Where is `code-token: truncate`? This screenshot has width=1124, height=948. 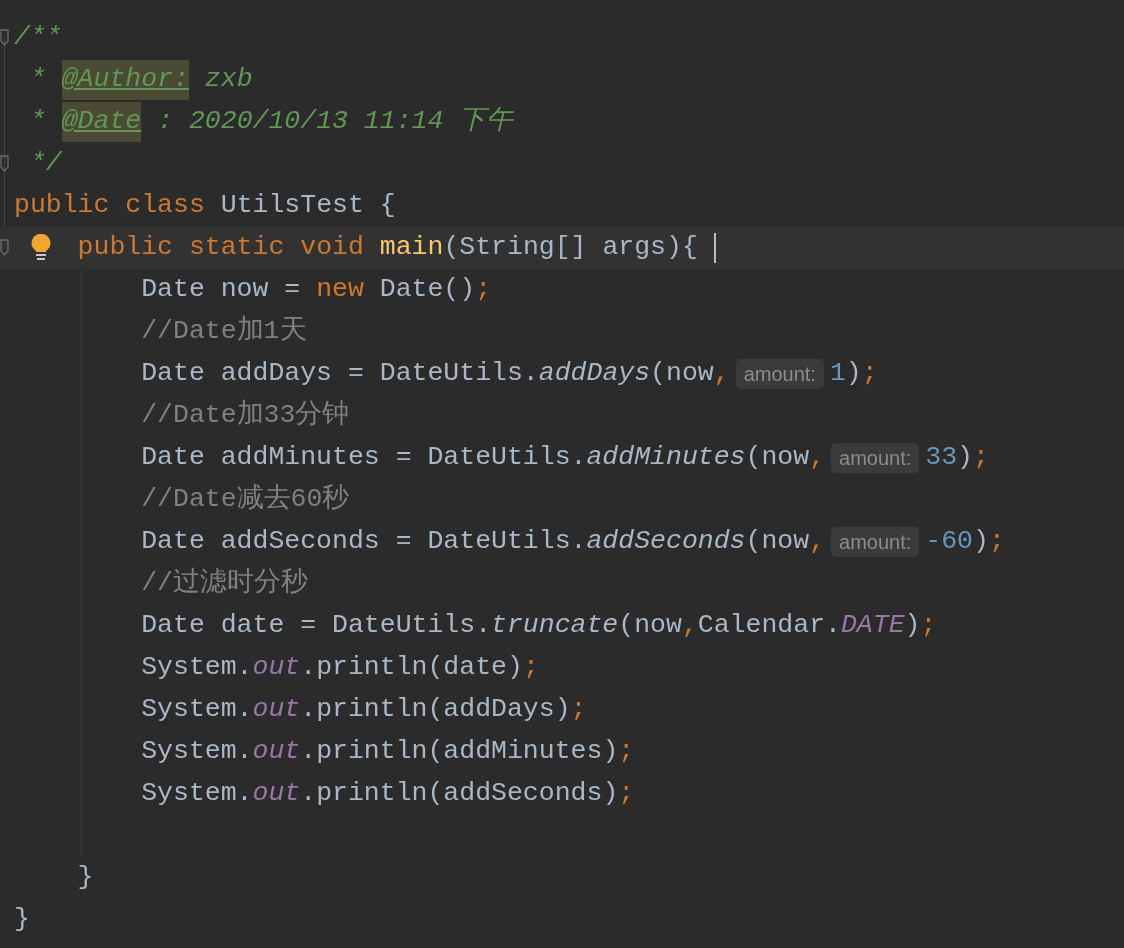
code-token: truncate is located at coordinates (555, 626).